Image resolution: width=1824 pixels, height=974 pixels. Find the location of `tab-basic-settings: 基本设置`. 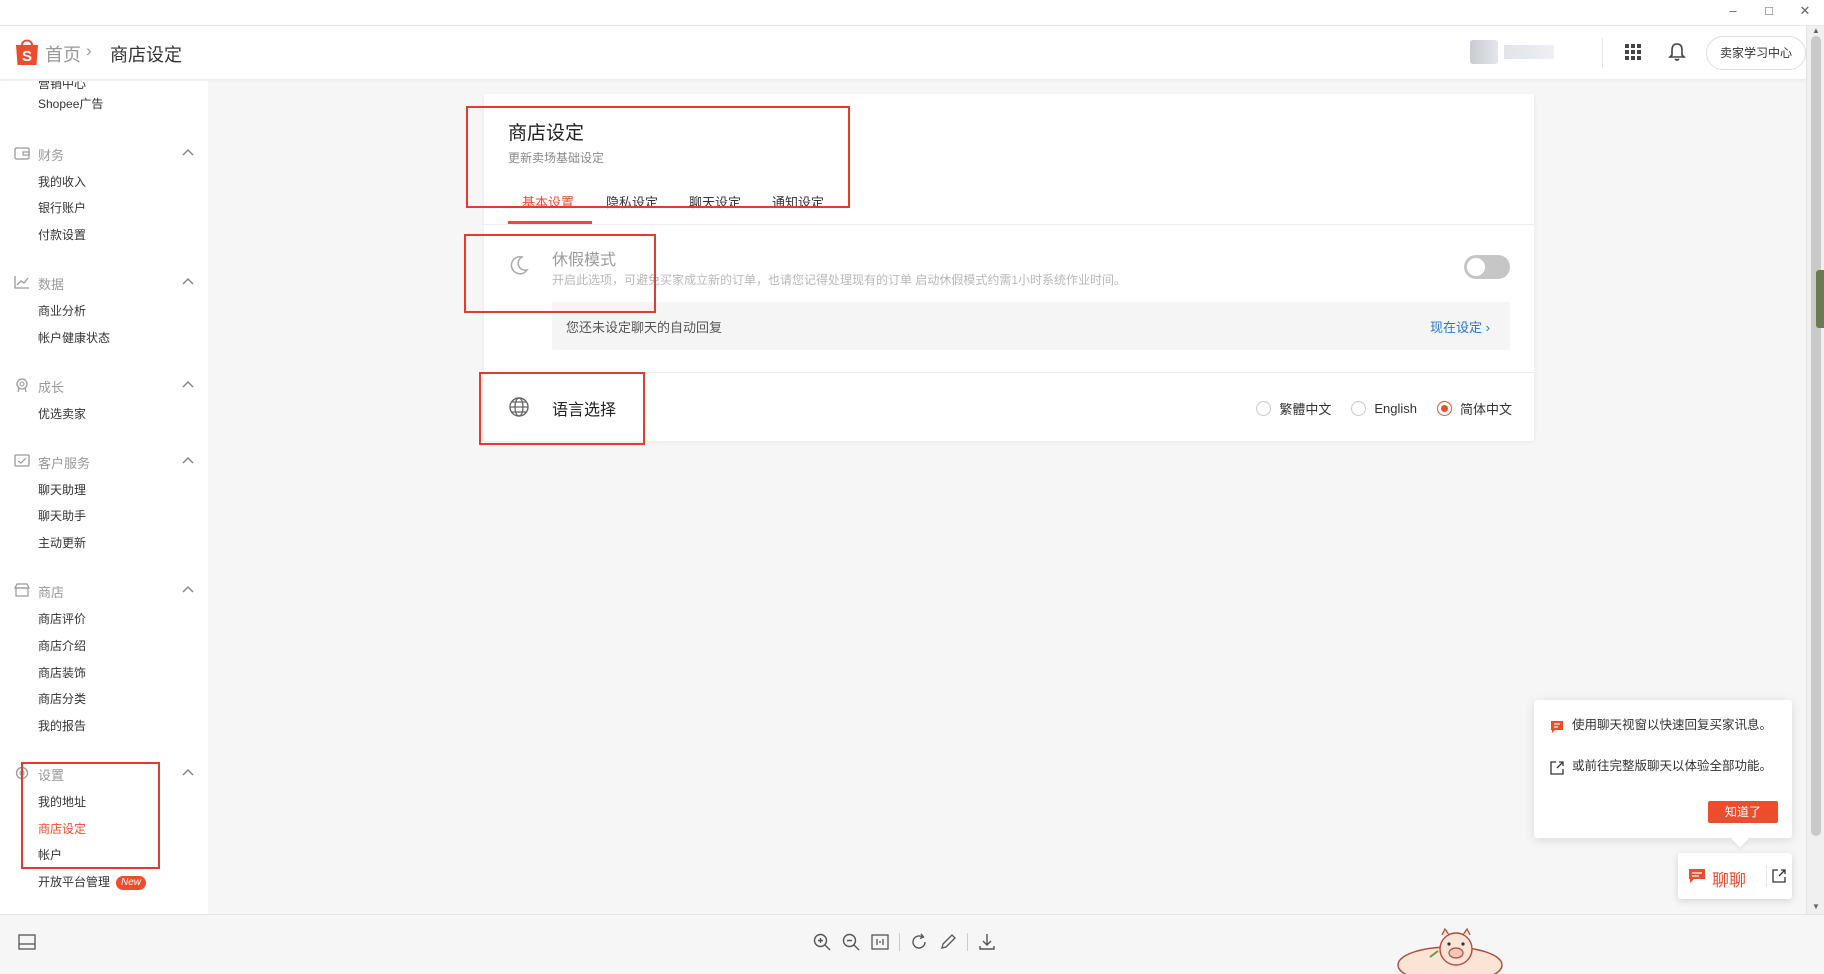

tab-basic-settings: 基本设置 is located at coordinates (548, 201).